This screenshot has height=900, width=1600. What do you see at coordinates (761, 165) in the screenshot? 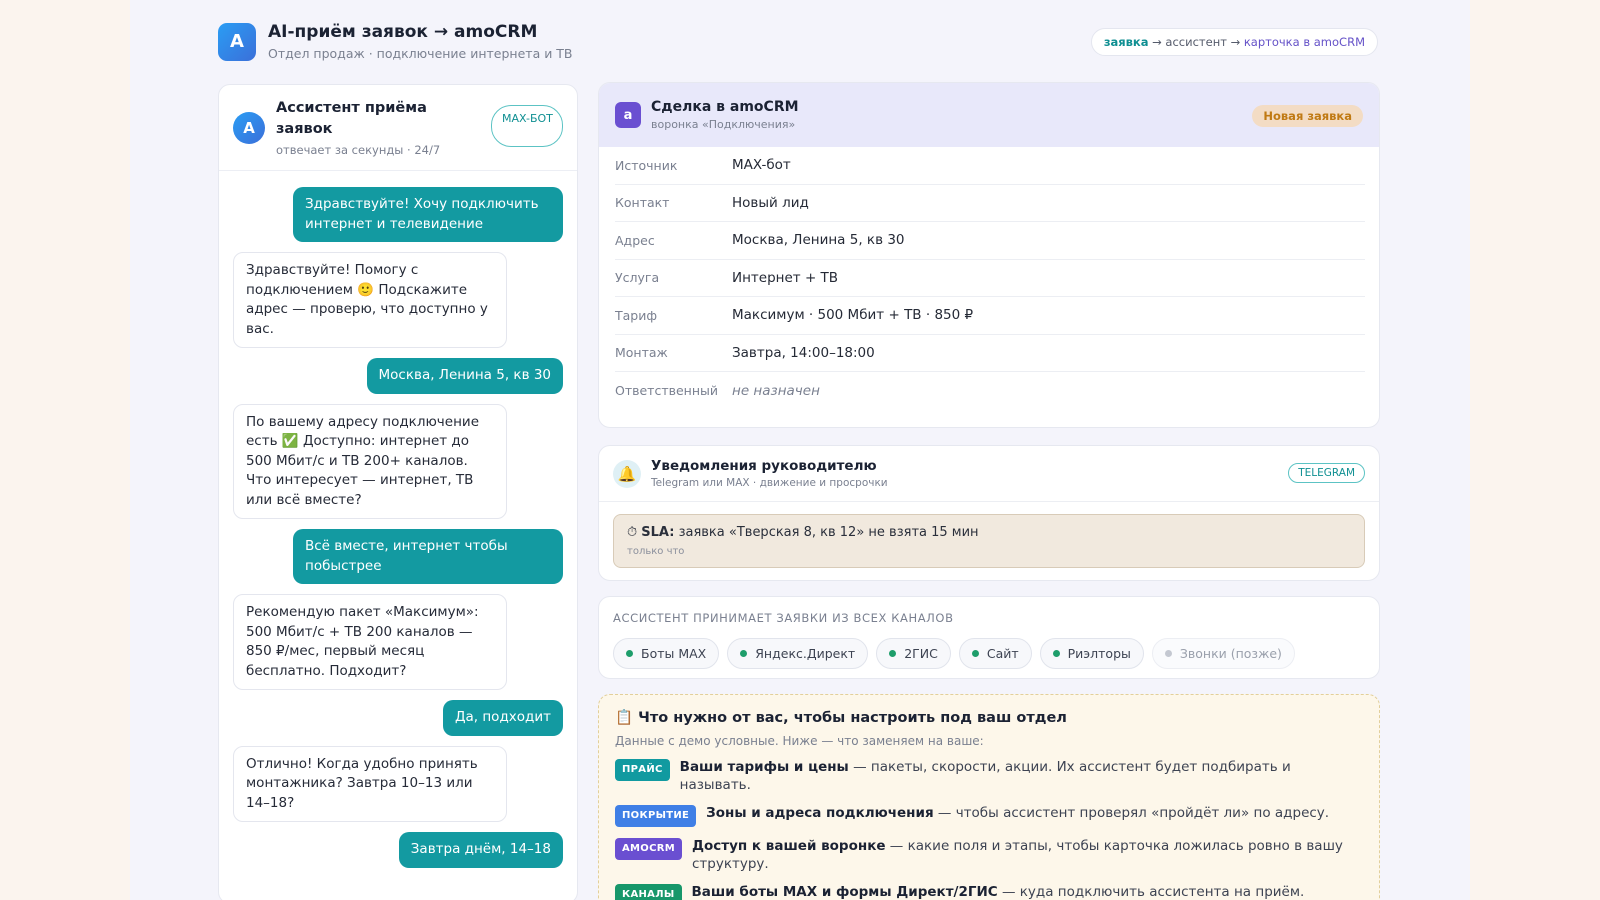
I see `deal-field-value: MAX-бот` at bounding box center [761, 165].